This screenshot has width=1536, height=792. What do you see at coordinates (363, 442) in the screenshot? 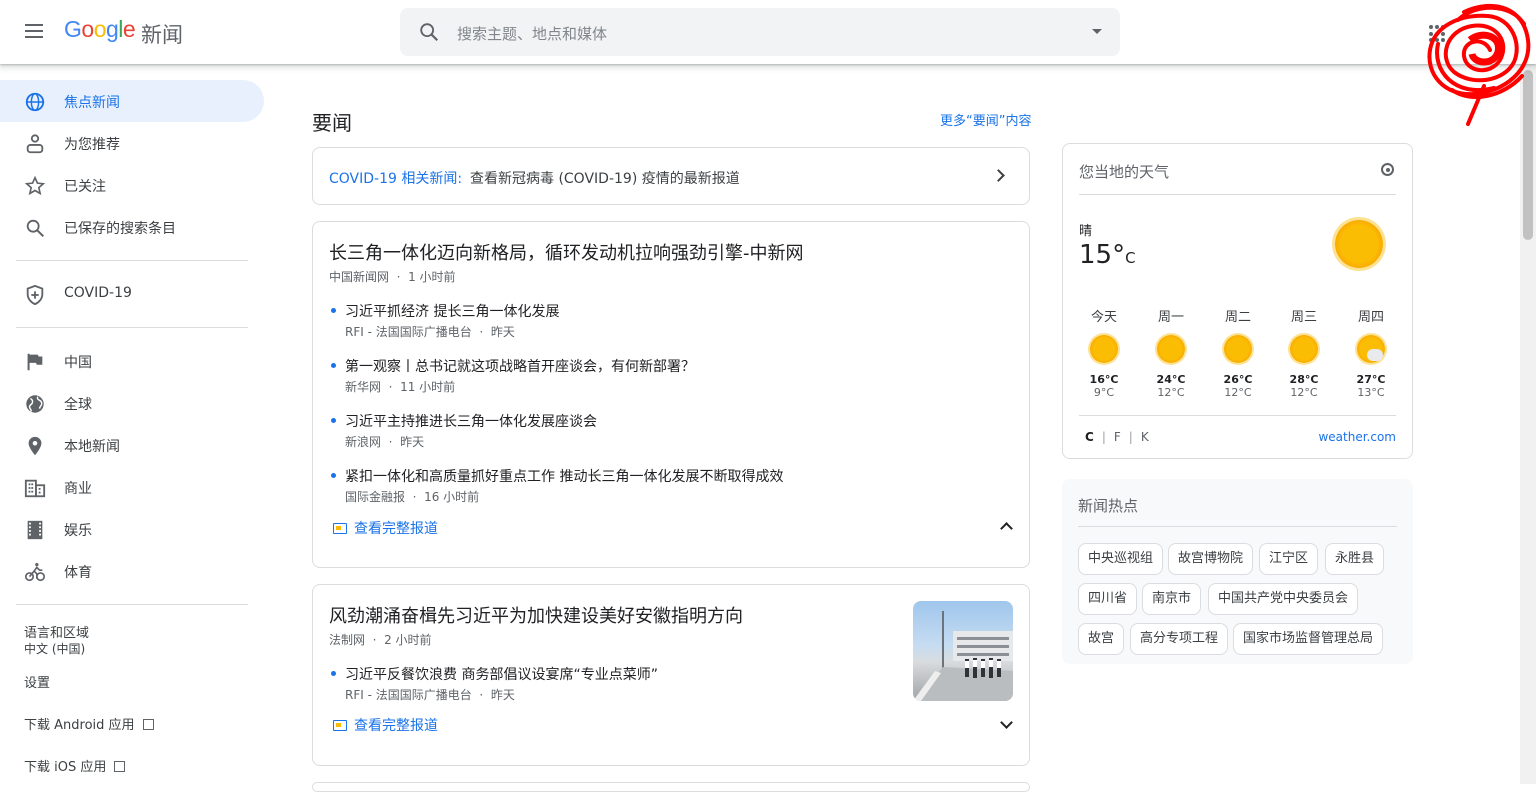
I see `related-article-source: 新浪网` at bounding box center [363, 442].